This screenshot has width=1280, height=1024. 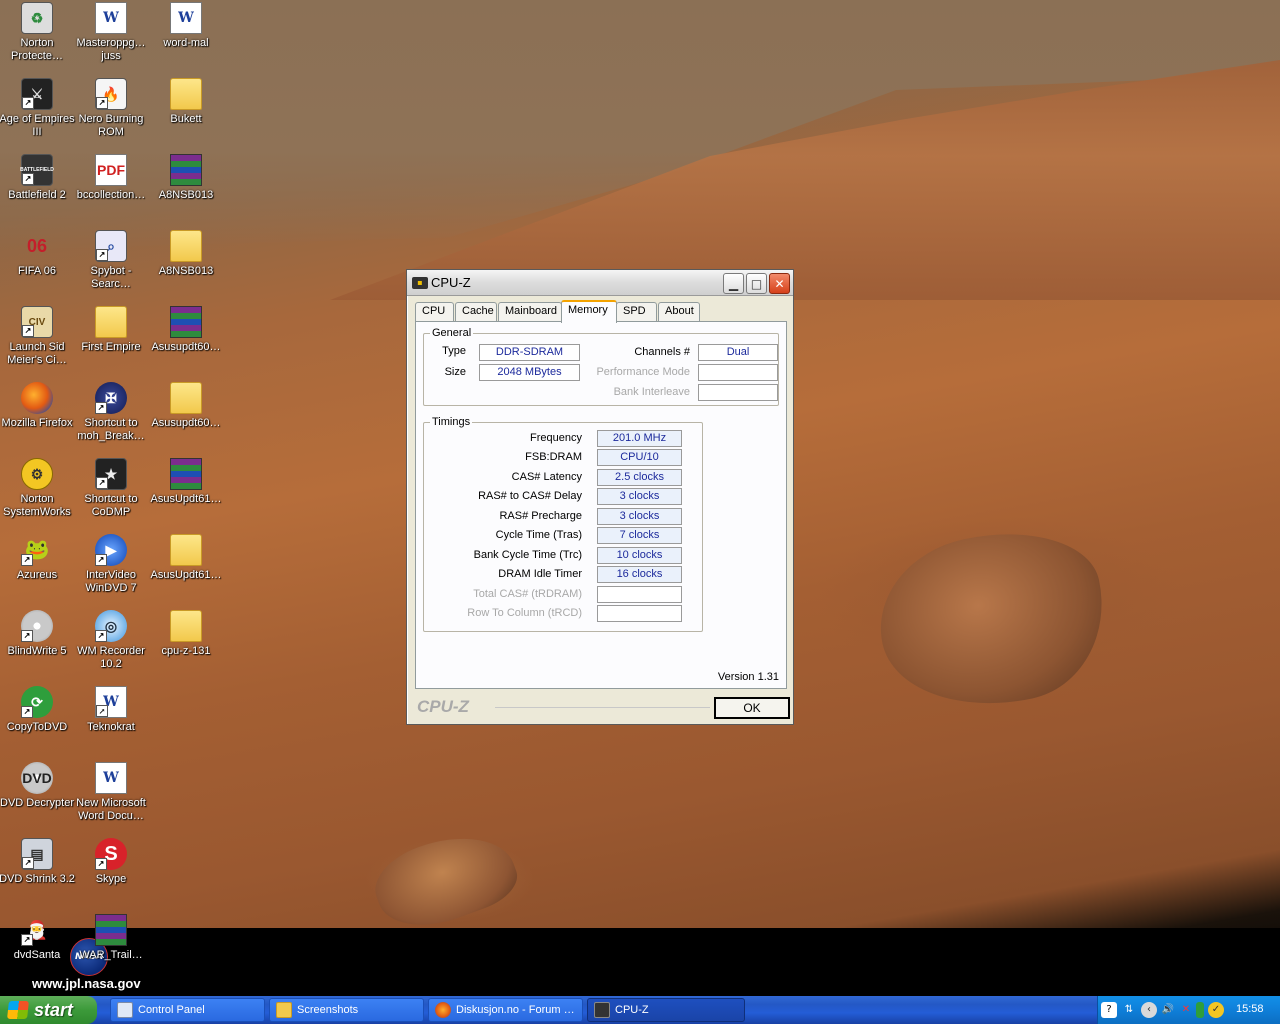 I want to click on taskbar-button-screenshots: Screenshots, so click(x=346, y=1010).